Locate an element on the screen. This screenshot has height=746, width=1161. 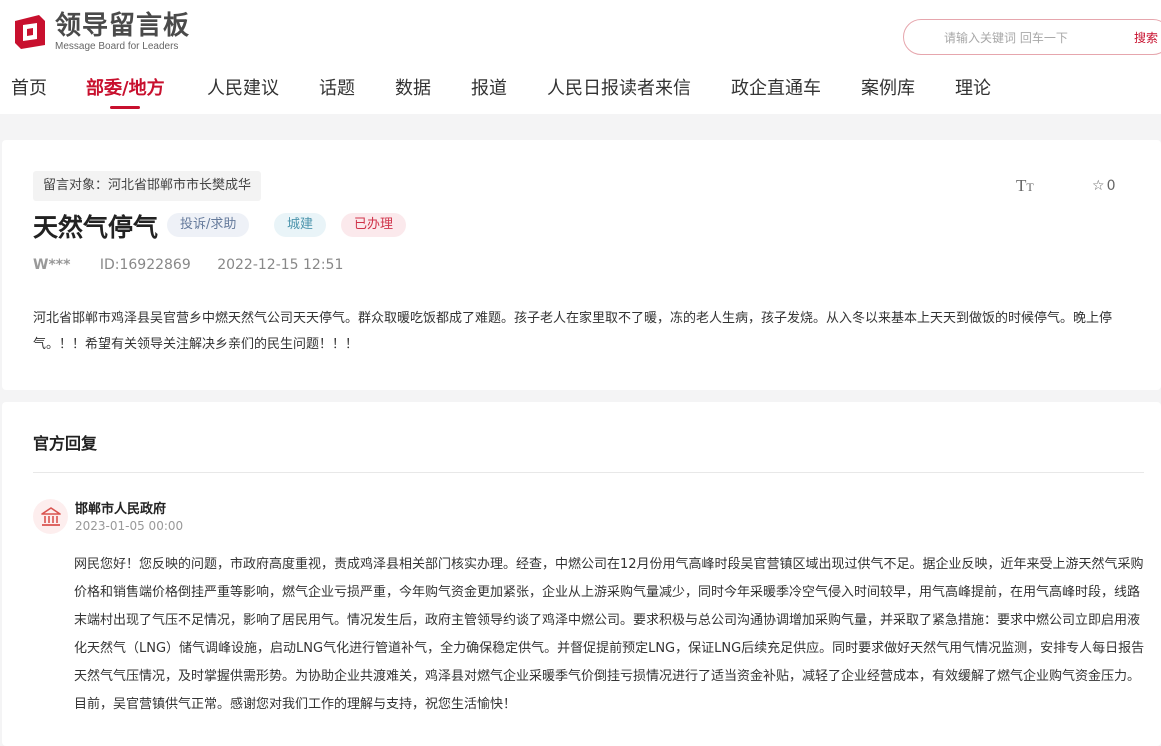
font-size-icon: TT is located at coordinates (1025, 186).